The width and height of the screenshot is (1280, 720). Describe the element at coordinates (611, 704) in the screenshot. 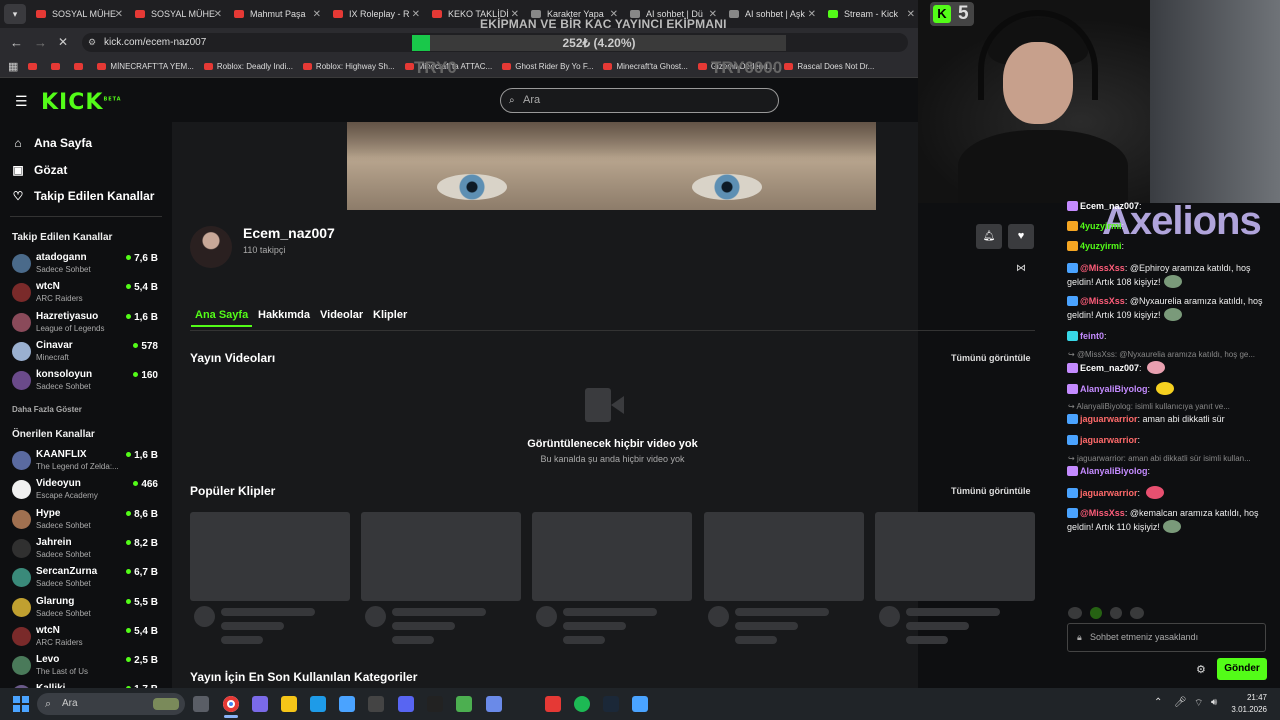

I see `steam-icon` at that location.